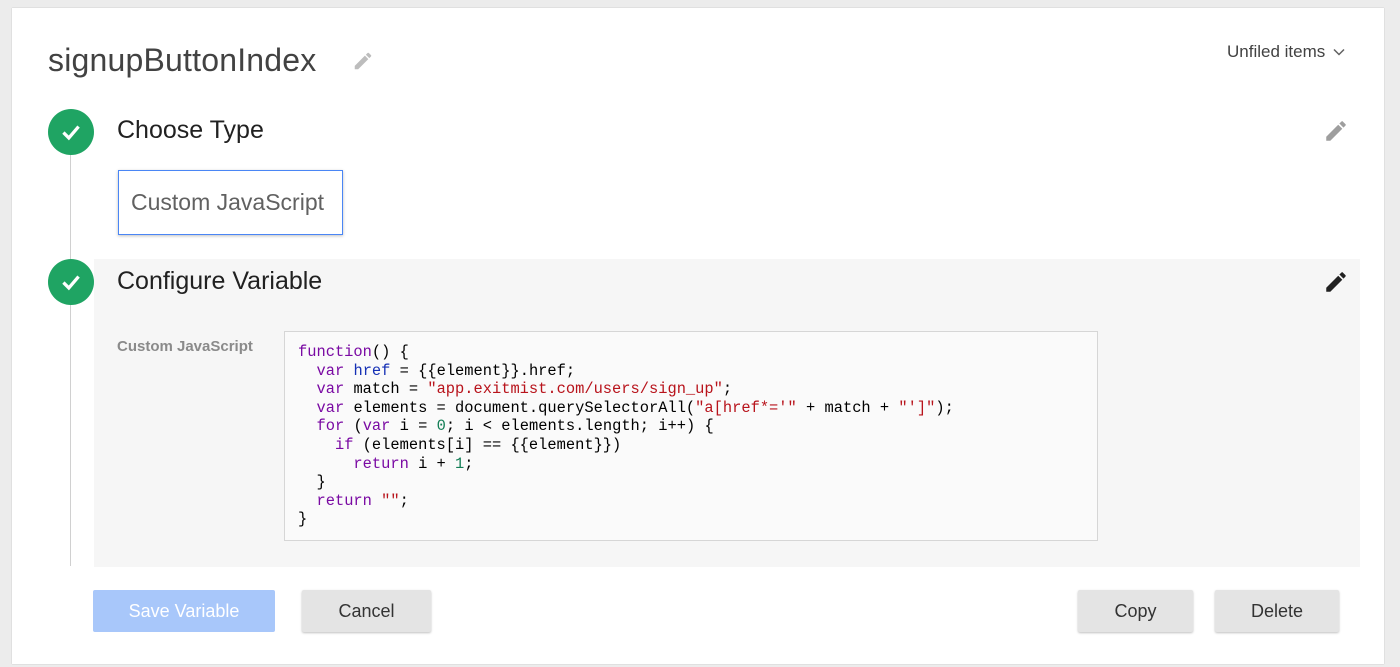 This screenshot has height=667, width=1400. What do you see at coordinates (1336, 282) in the screenshot?
I see `edit-config-pencil-icon` at bounding box center [1336, 282].